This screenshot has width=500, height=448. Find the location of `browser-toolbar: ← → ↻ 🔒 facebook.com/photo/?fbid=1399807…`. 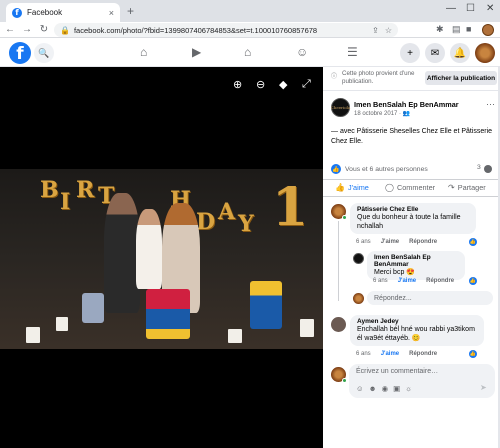

browser-toolbar: ← → ↻ 🔒 facebook.com/photo/?fbid=1399807… is located at coordinates (250, 30).